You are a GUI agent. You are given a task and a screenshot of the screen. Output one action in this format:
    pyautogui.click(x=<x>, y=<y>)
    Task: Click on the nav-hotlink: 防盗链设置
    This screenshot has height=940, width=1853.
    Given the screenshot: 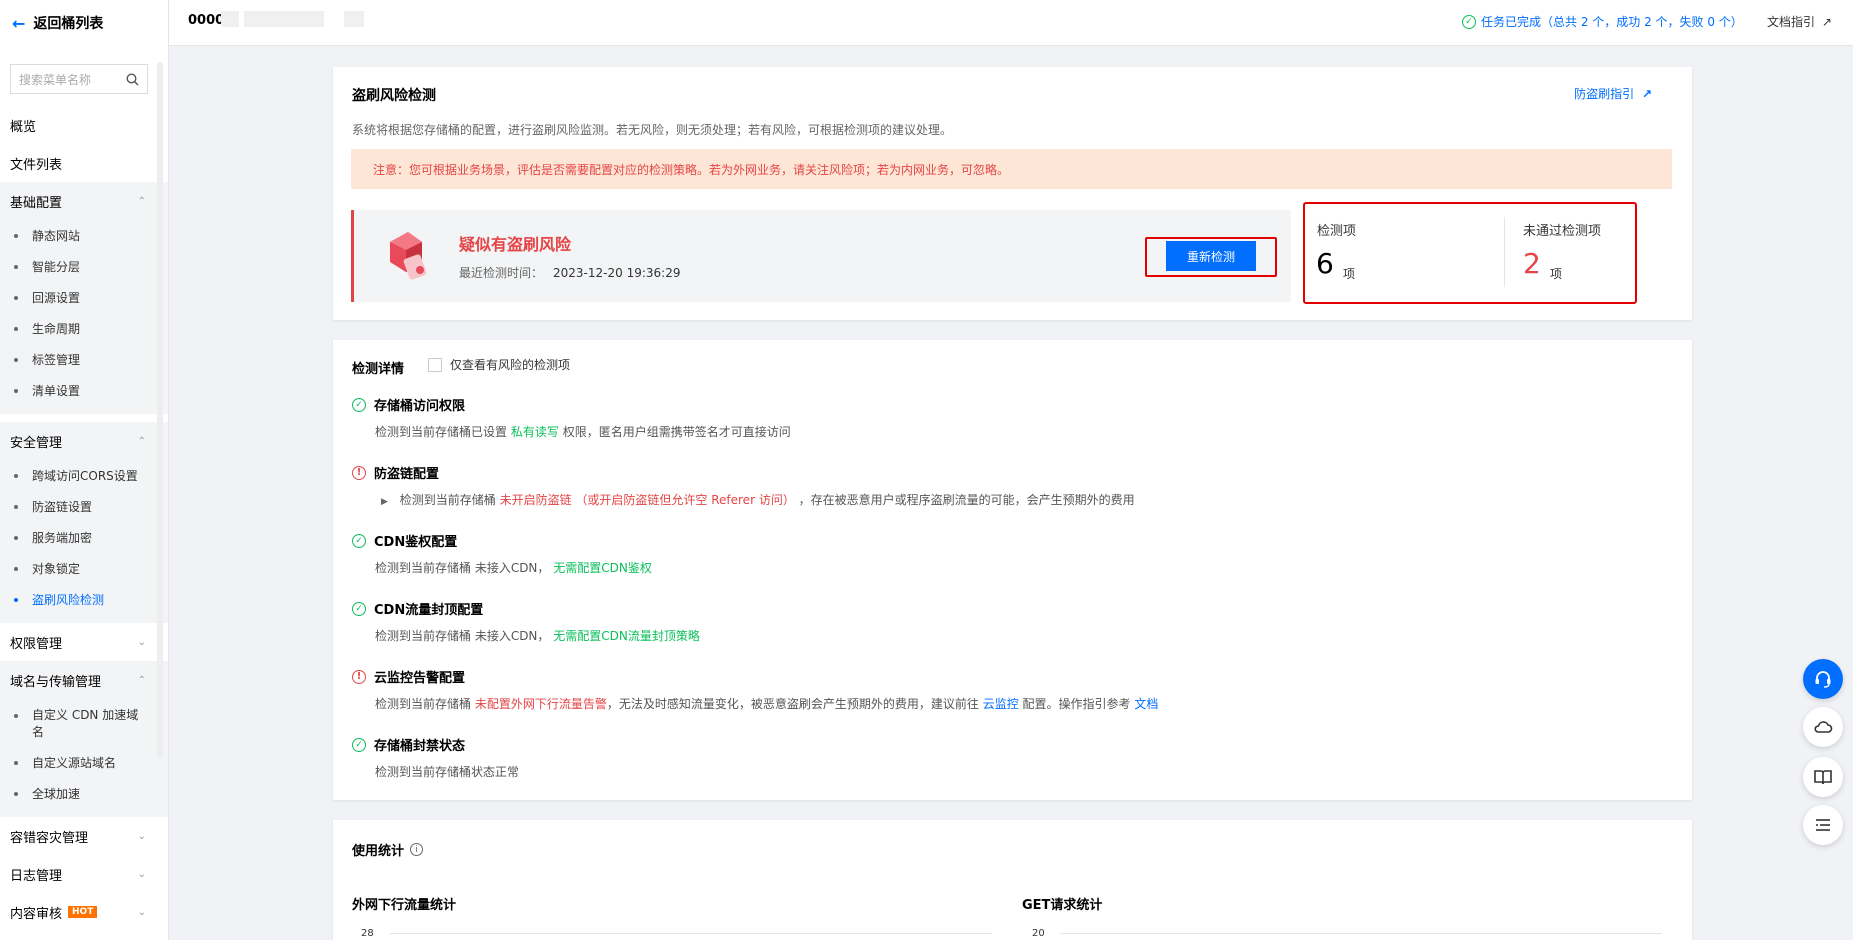 What is the action you would take?
    pyautogui.click(x=84, y=506)
    